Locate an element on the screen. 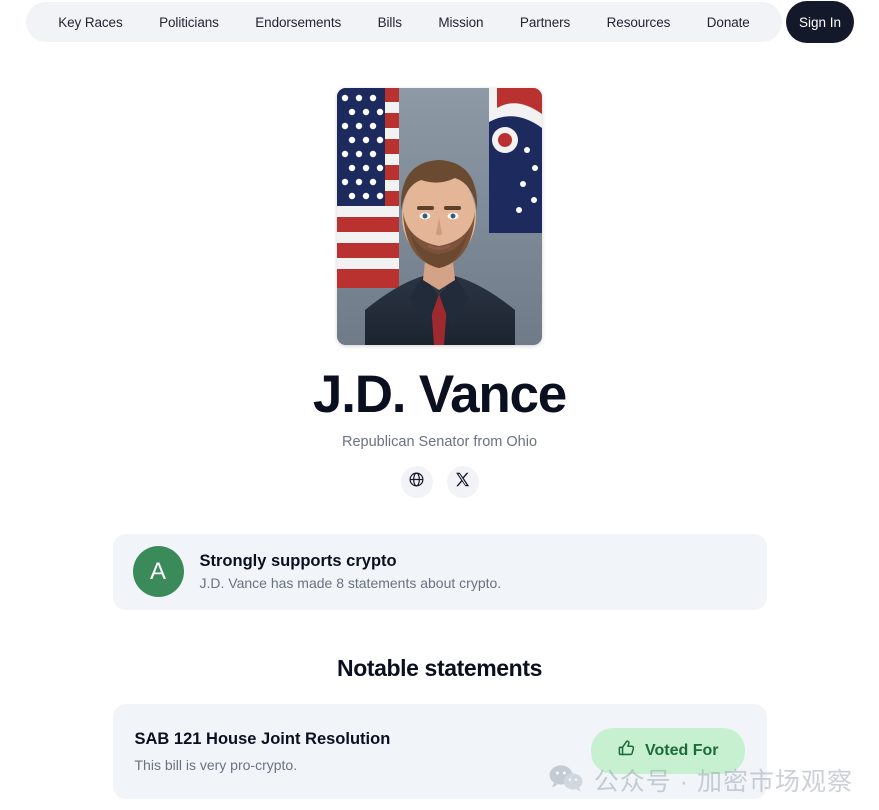 The image size is (879, 810). nav-item-partners: Partners is located at coordinates (545, 22).